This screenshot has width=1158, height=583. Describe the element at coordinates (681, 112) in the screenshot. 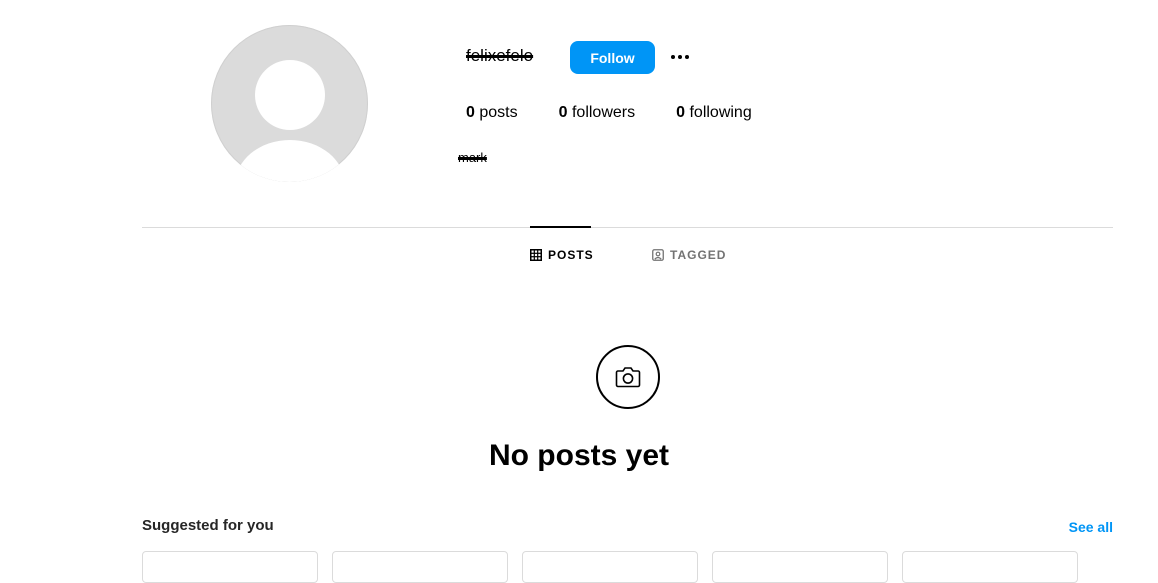

I see `following-count: 0` at that location.